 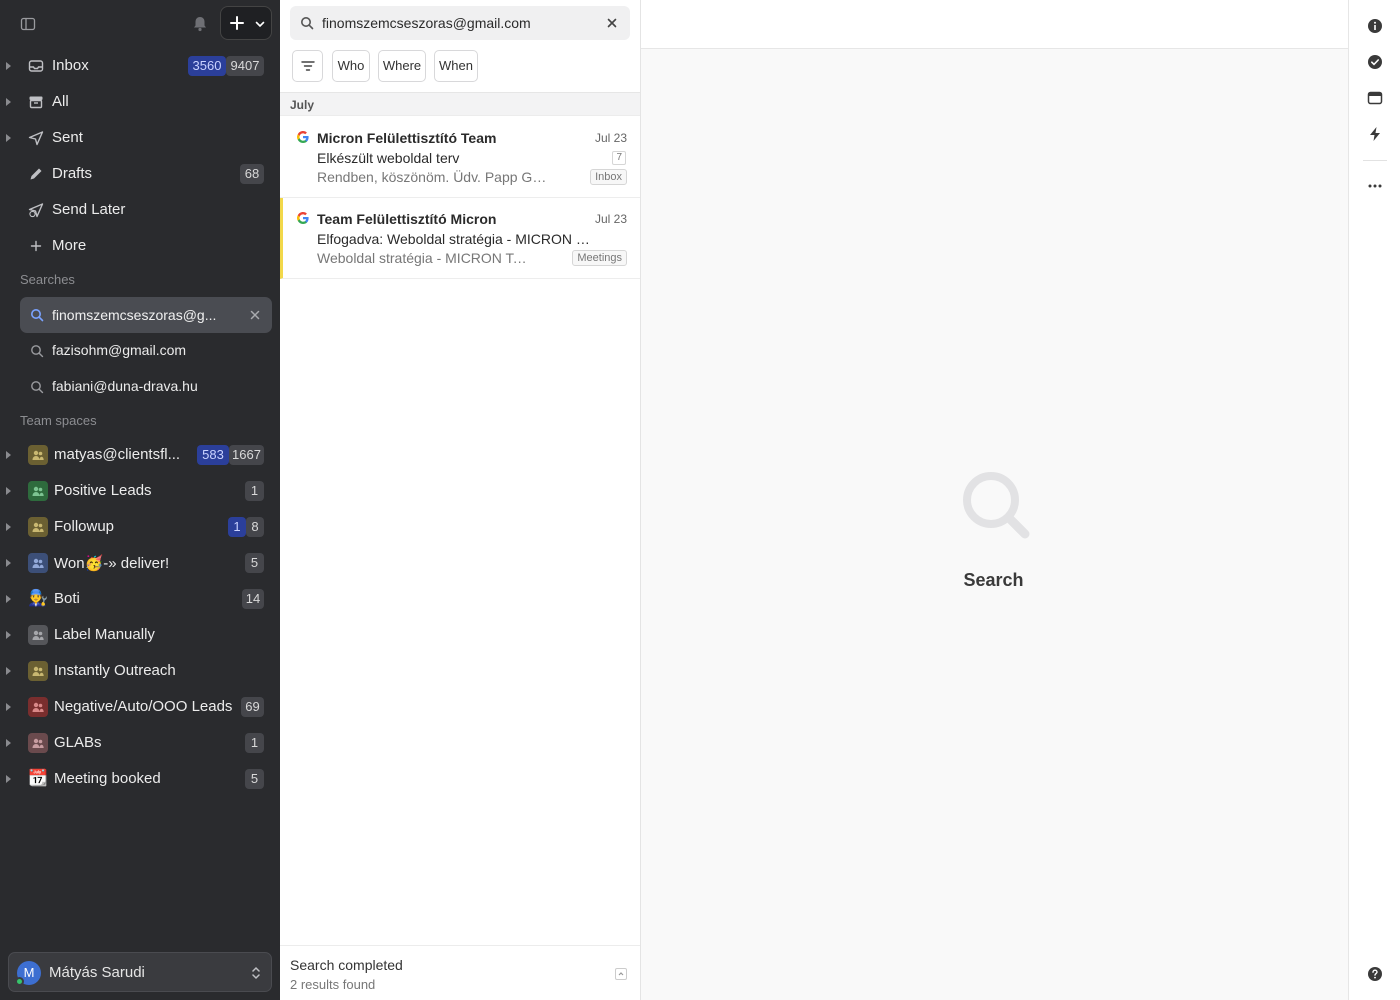 What do you see at coordinates (37, 387) in the screenshot?
I see `search-icon` at bounding box center [37, 387].